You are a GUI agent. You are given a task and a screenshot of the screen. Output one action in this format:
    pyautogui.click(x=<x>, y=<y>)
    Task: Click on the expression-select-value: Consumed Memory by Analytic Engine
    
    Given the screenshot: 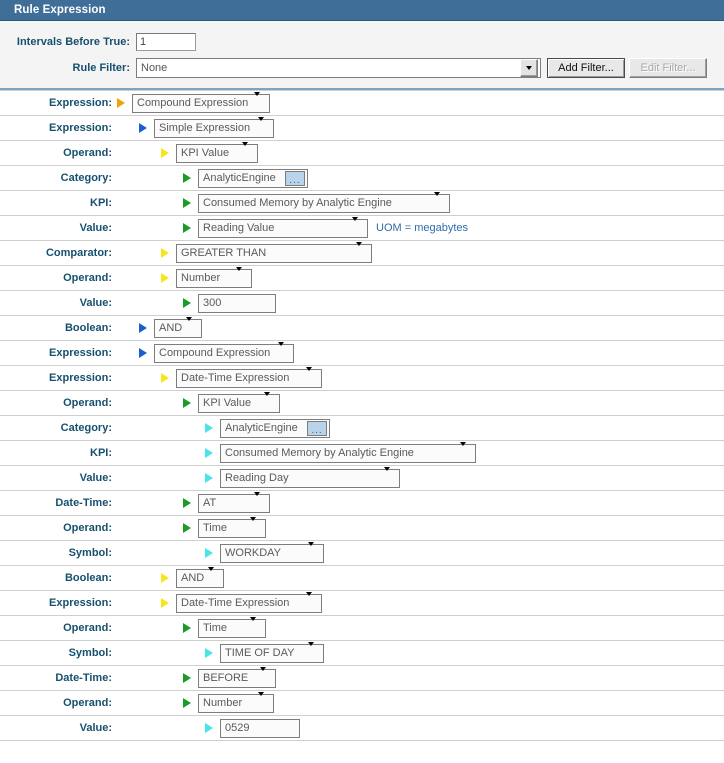 What is the action you would take?
    pyautogui.click(x=297, y=203)
    